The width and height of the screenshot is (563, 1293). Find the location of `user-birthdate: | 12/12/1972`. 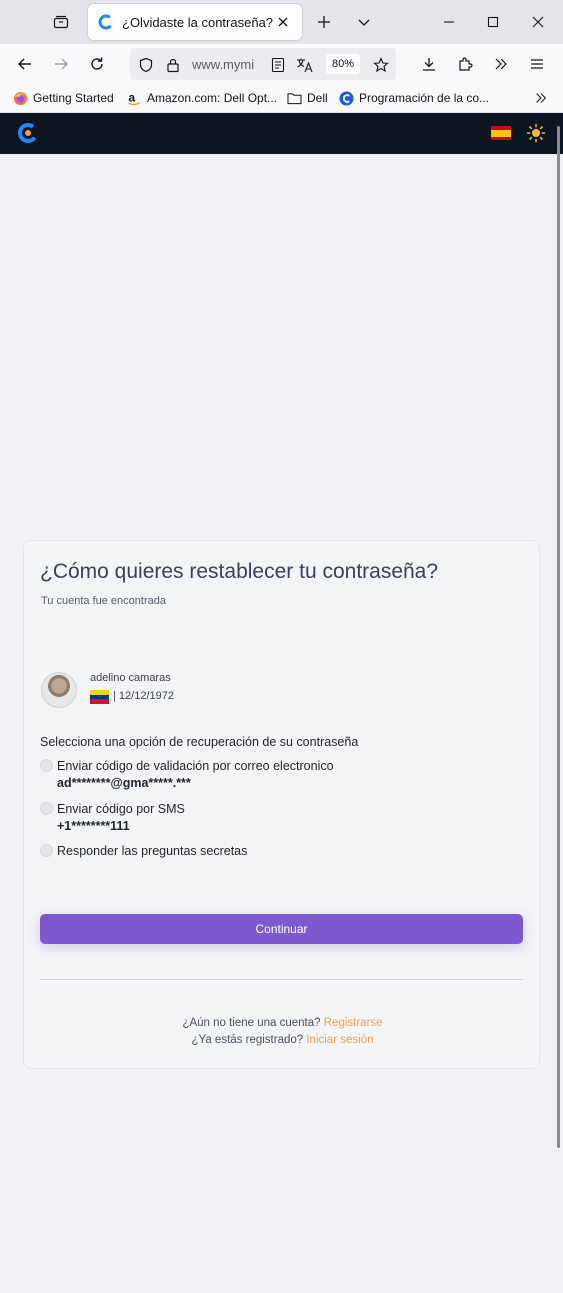

user-birthdate: | 12/12/1972 is located at coordinates (143, 696).